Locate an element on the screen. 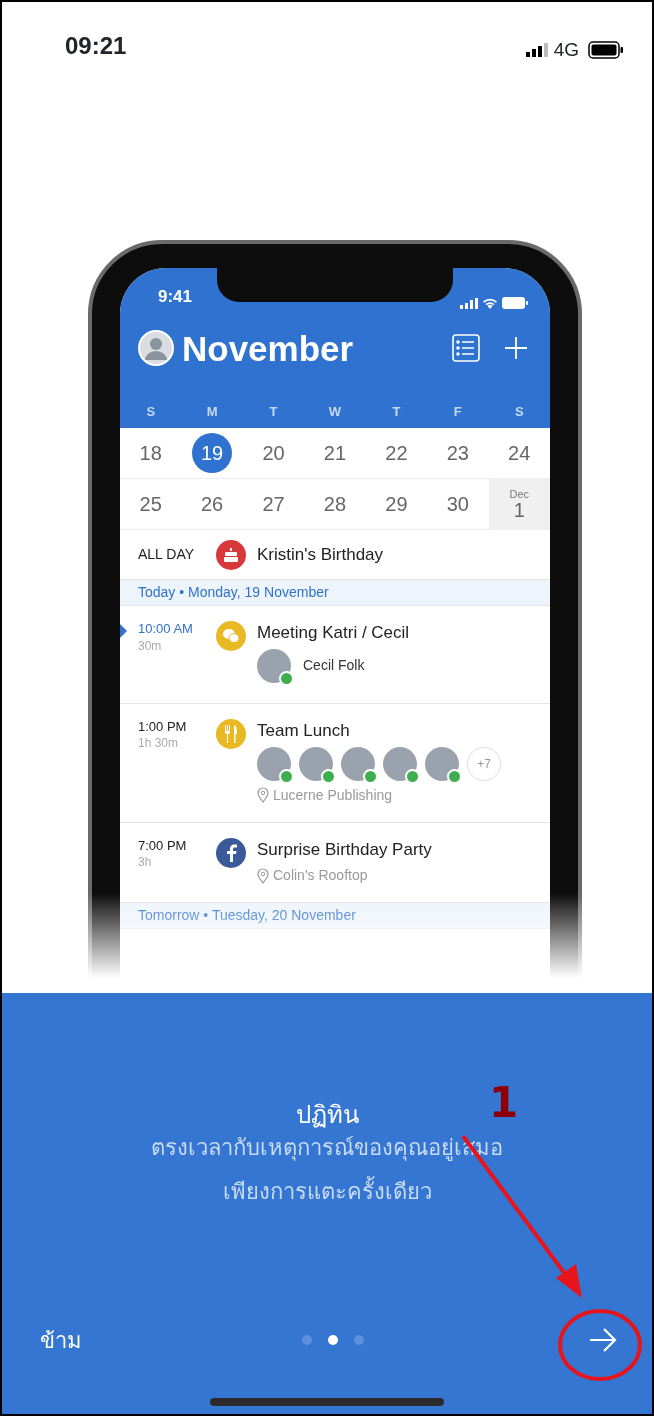 This screenshot has width=654, height=1416. wifi-icon is located at coordinates (490, 303).